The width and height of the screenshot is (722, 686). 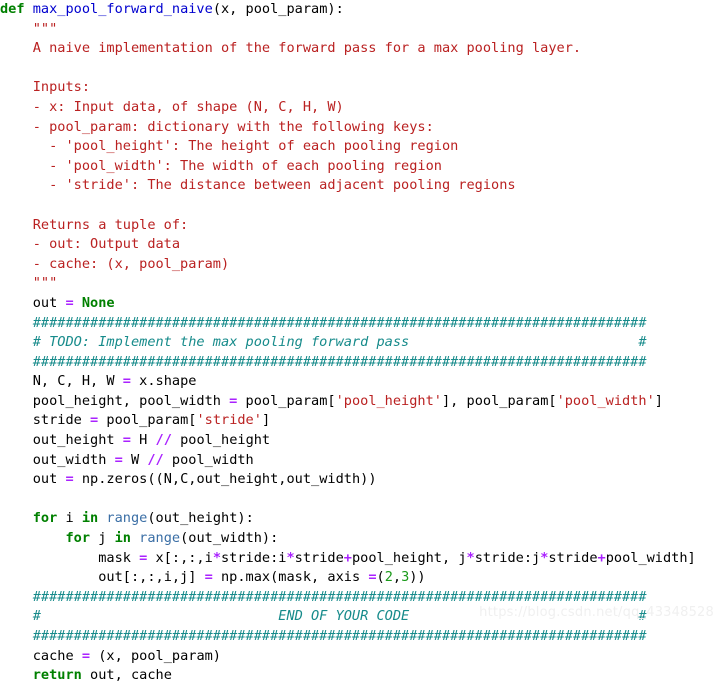 I want to click on lhs: N, C, H, W, so click(x=77, y=381).